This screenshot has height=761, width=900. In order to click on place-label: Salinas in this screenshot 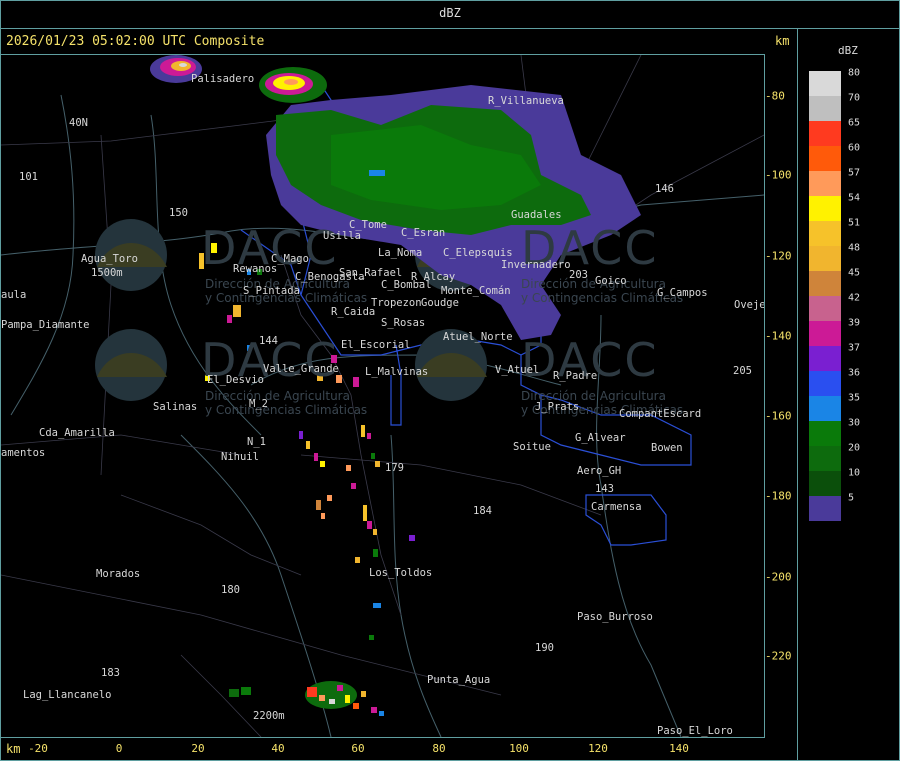, I will do `click(175, 407)`.